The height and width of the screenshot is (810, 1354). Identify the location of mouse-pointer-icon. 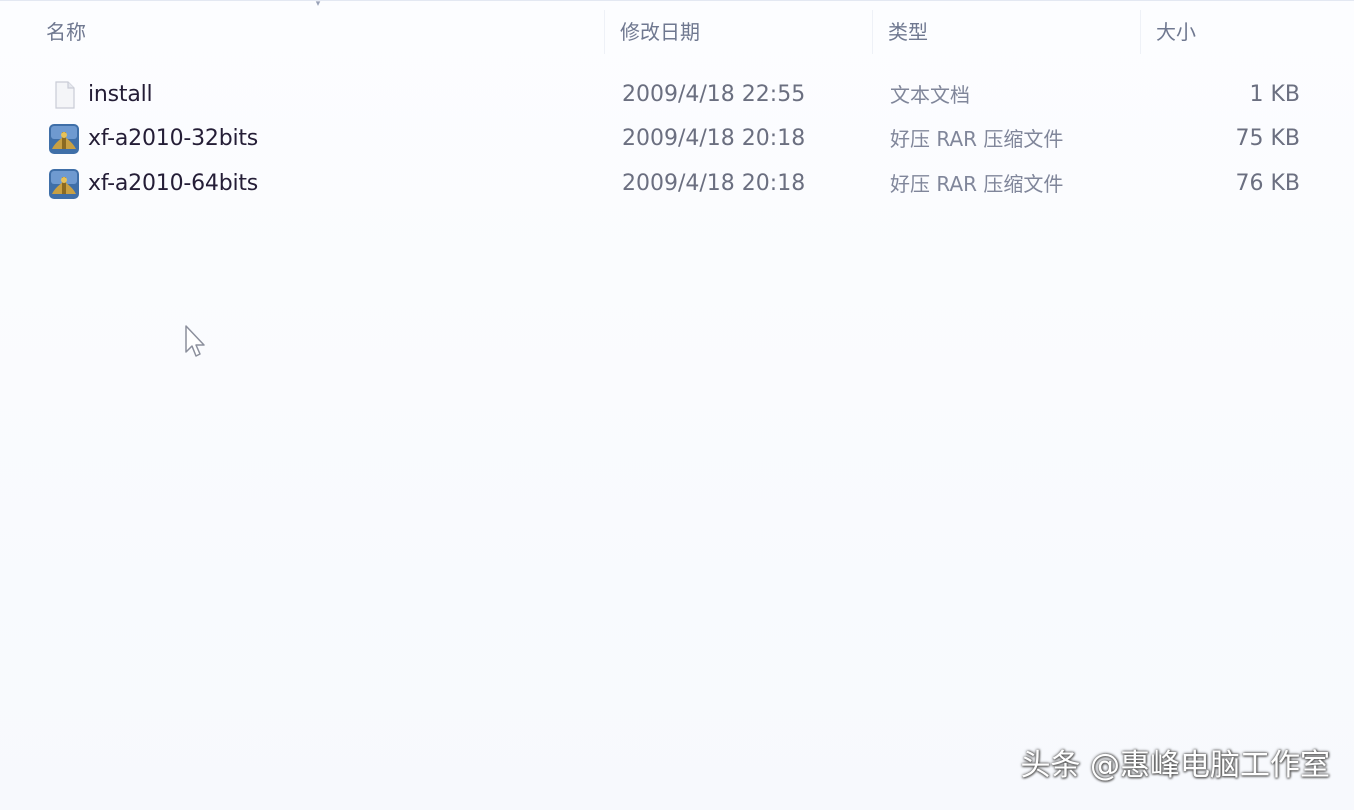
(195, 341).